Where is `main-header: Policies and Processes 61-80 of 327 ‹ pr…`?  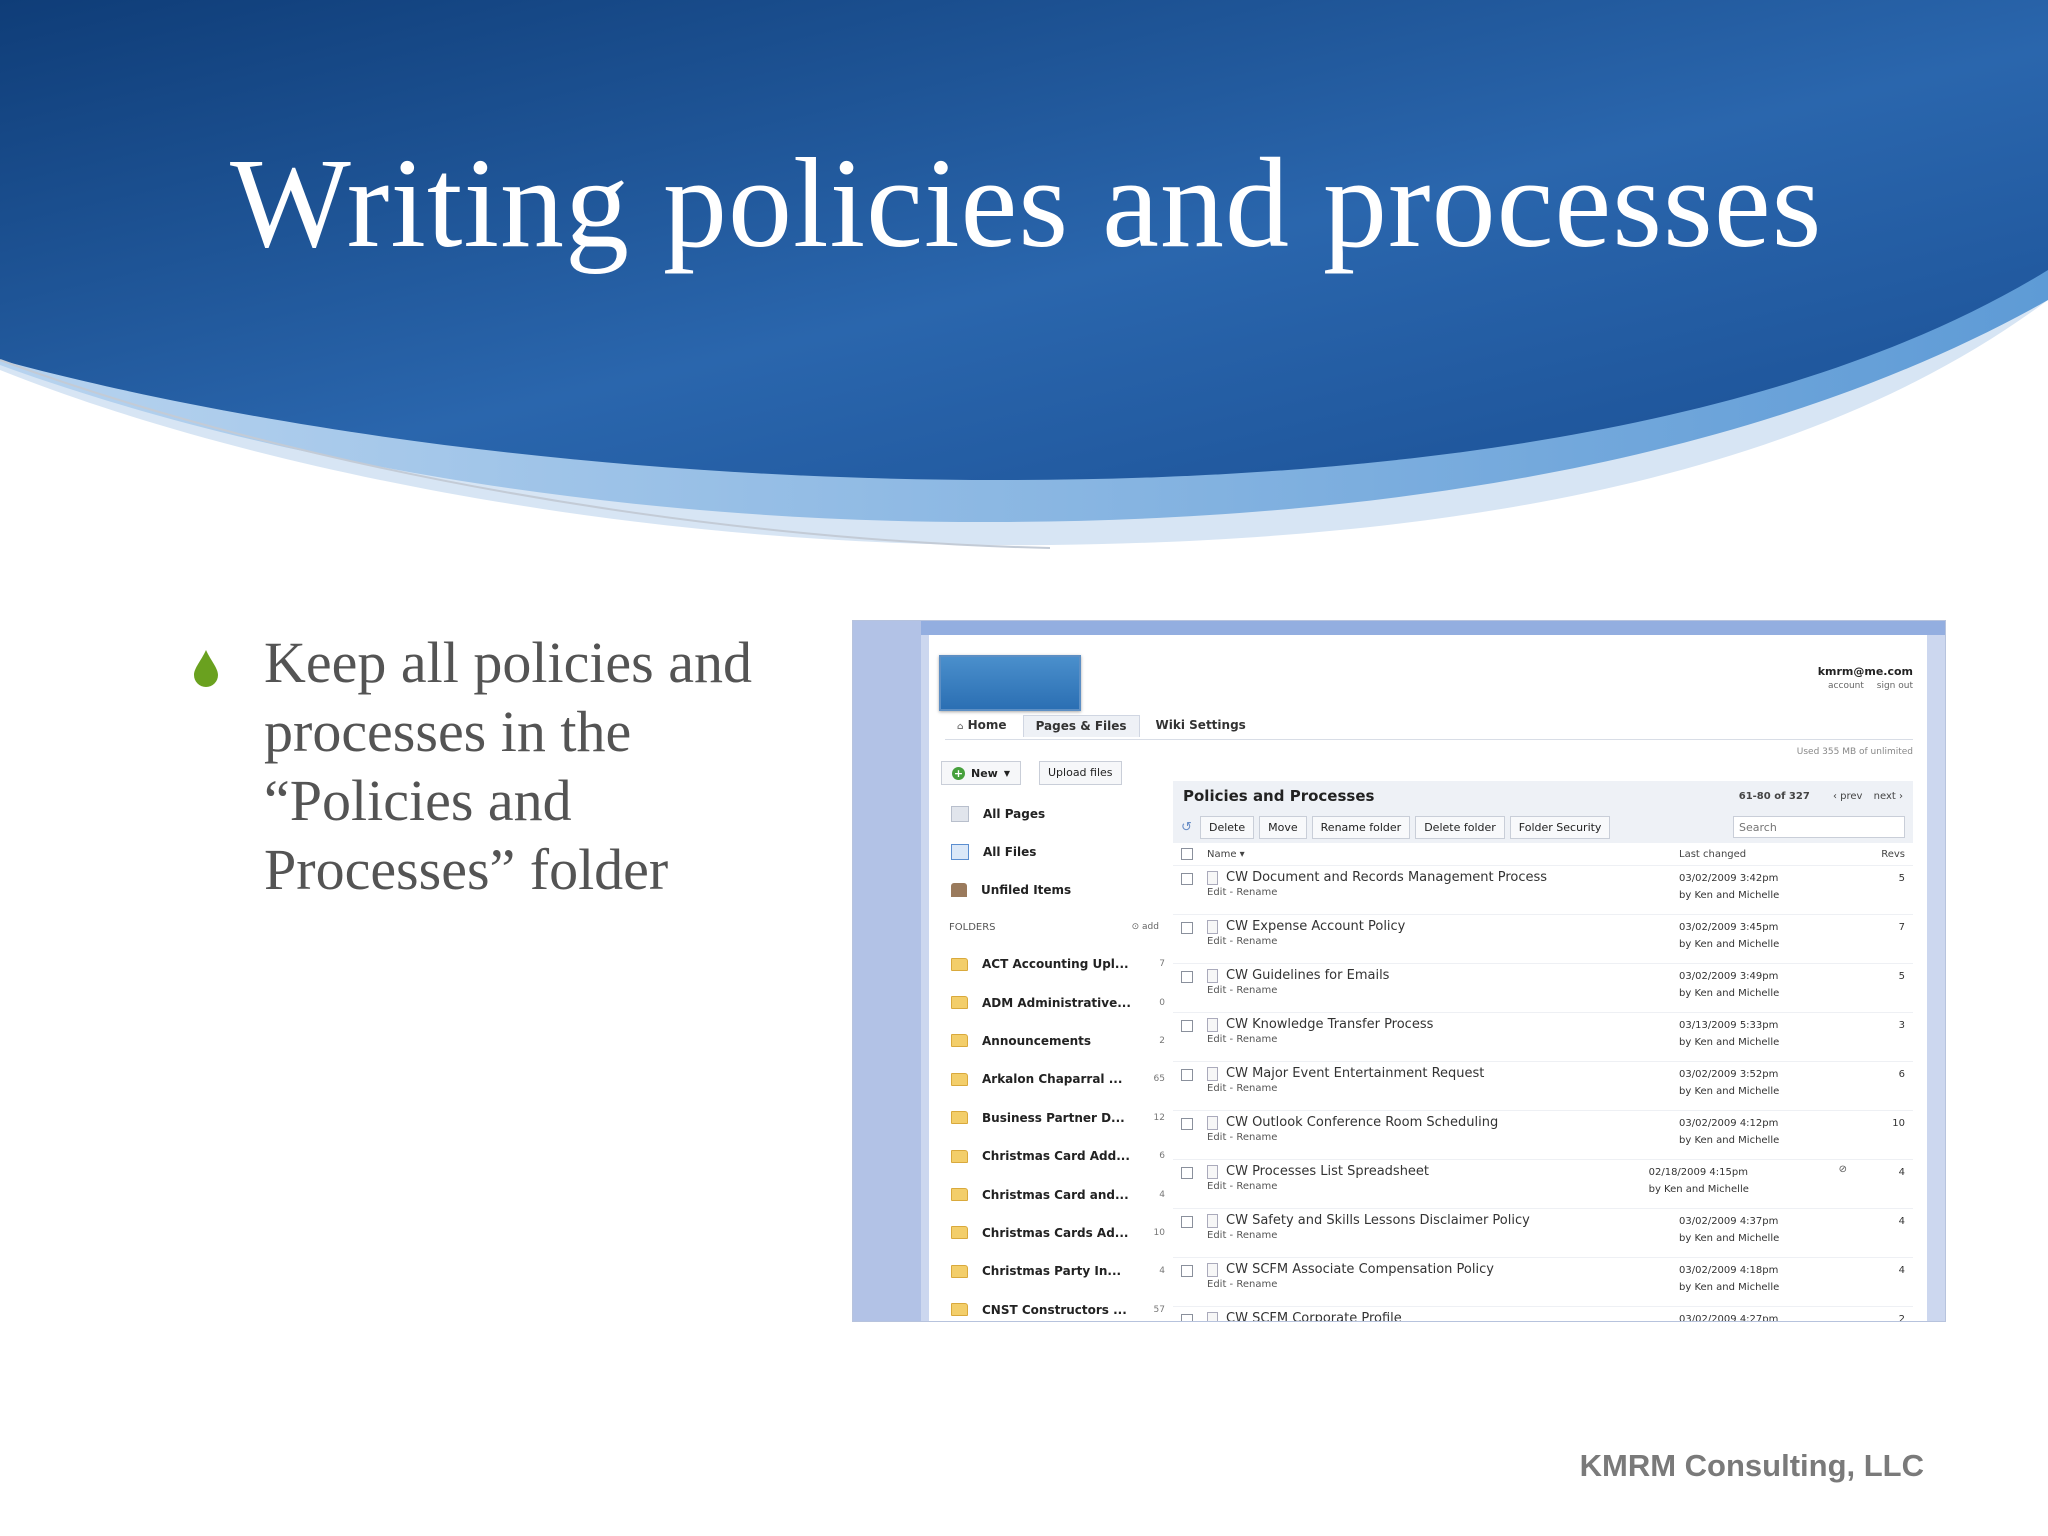 main-header: Policies and Processes 61-80 of 327 ‹ pr… is located at coordinates (1543, 796).